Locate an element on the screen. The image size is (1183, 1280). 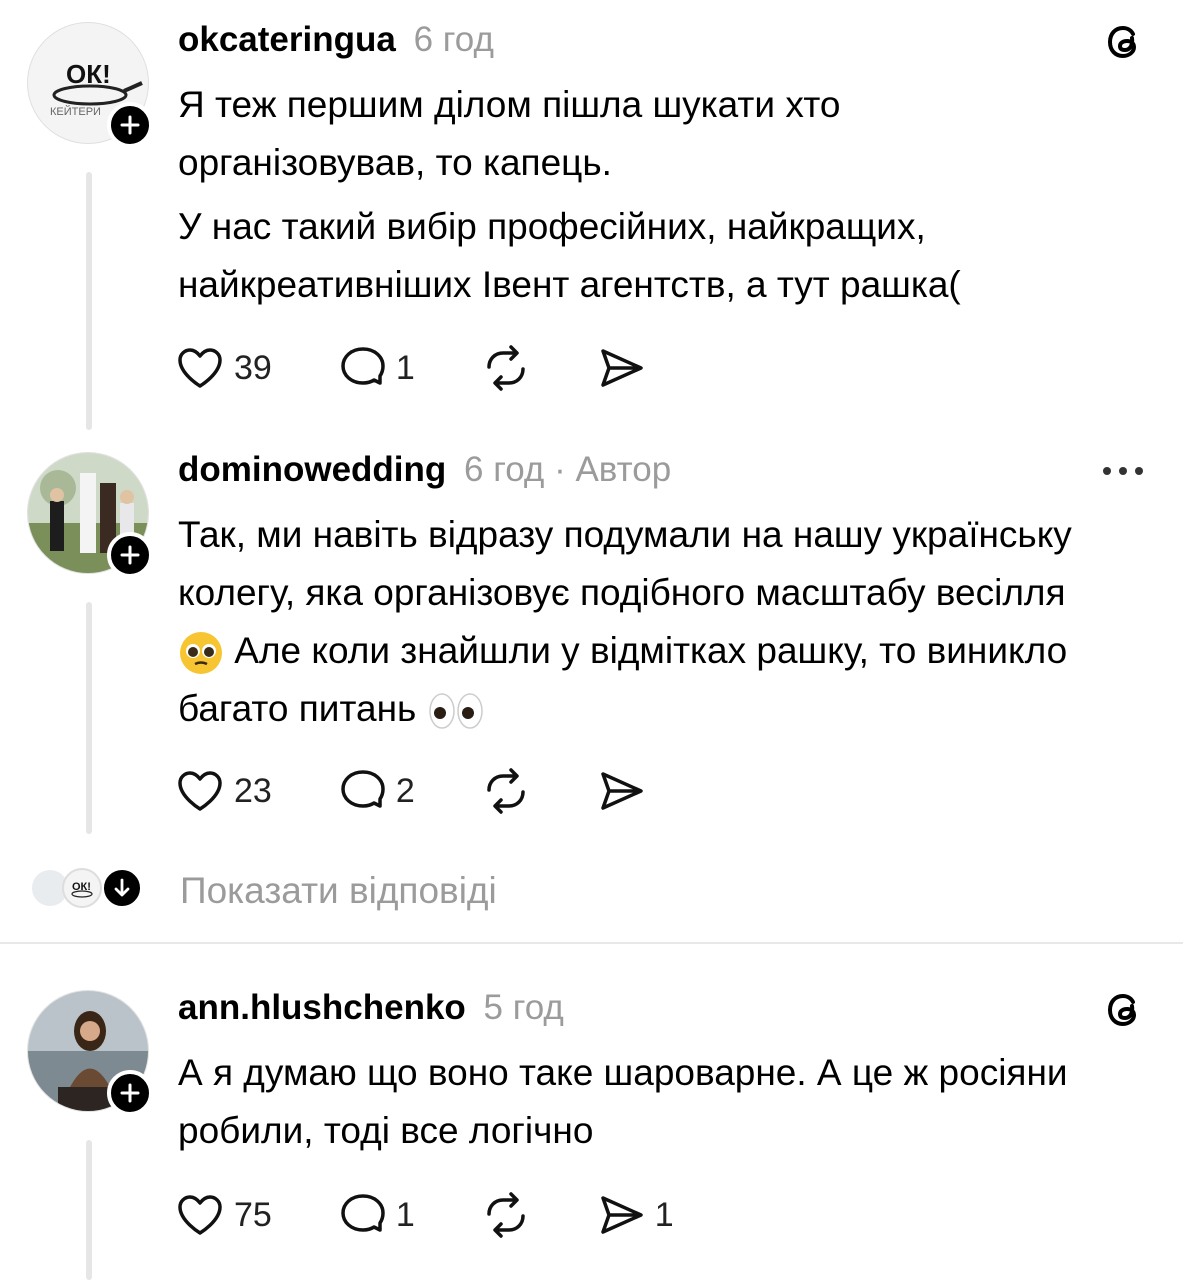
like-count: 39 is located at coordinates (253, 367).